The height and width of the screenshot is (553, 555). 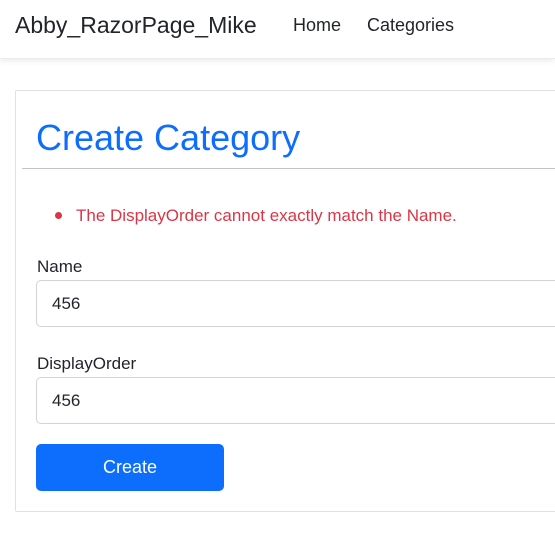 I want to click on top-navbar: Abby_RazorPage_Mike Home Categories, so click(x=277, y=29).